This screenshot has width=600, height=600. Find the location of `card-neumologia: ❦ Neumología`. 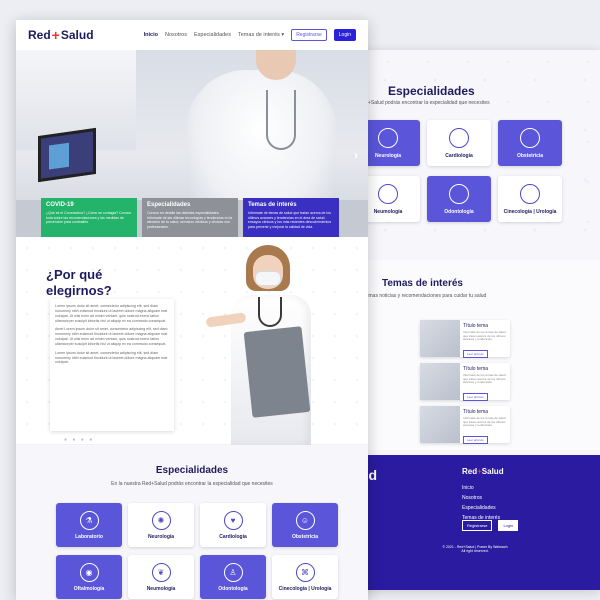

card-neumologia: ❦ Neumología is located at coordinates (161, 577).